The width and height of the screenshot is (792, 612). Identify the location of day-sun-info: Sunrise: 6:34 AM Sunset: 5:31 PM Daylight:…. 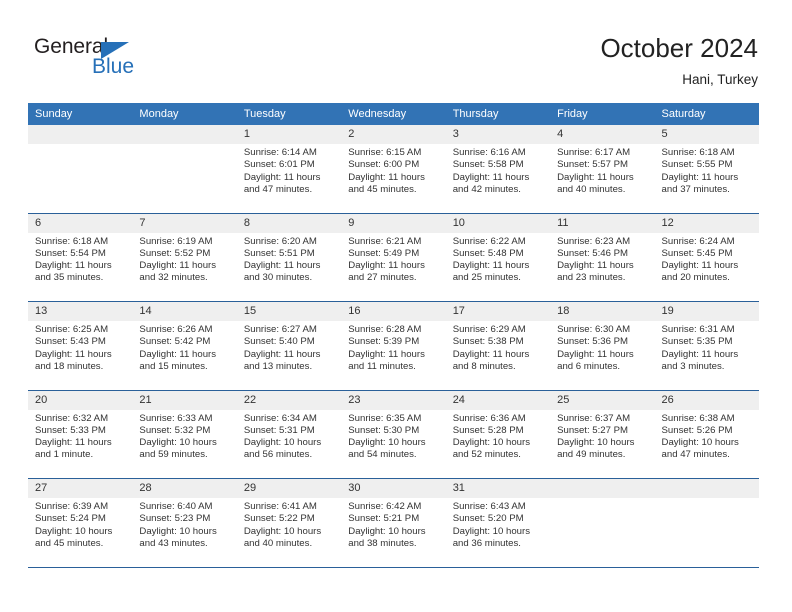
(289, 436).